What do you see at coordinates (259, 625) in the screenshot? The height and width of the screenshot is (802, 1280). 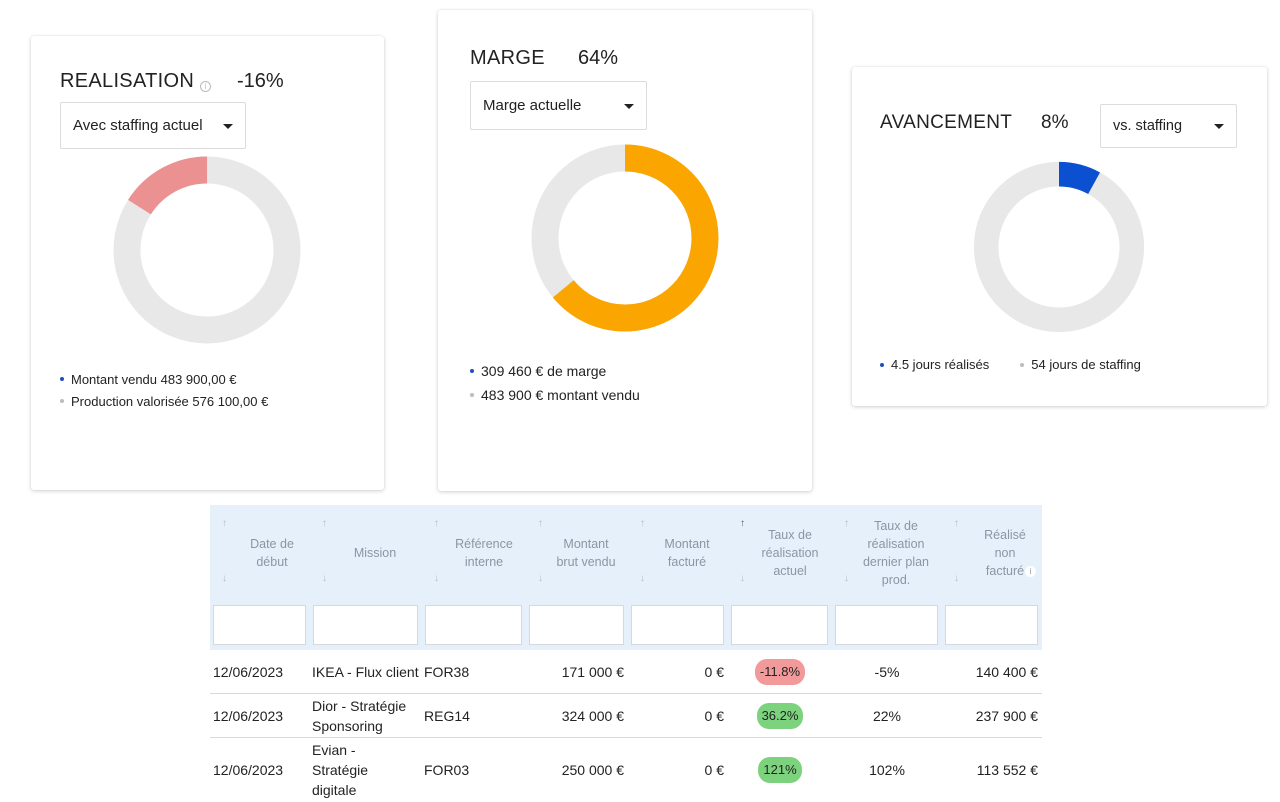 I see `filter-input-date` at bounding box center [259, 625].